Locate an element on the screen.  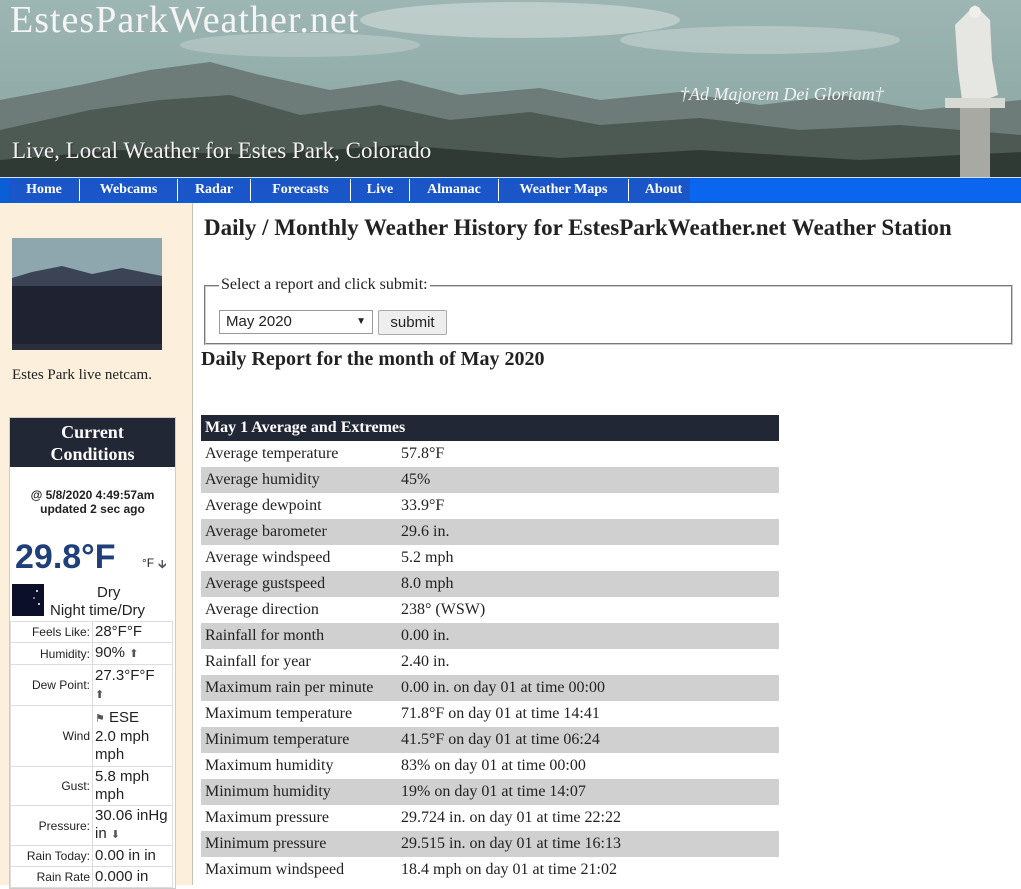
wind-cell: ⚑ ESE 2.0 mph mph is located at coordinates (132, 736).